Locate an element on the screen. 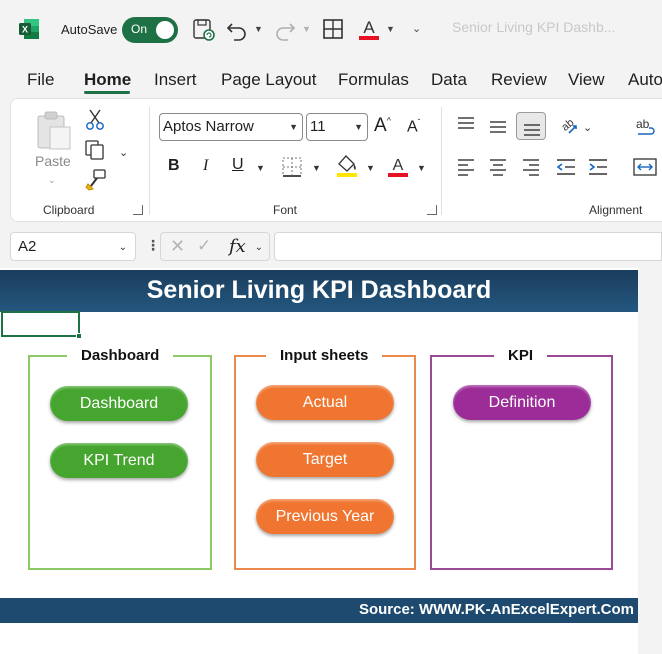  align-left-icon is located at coordinates (466, 167).